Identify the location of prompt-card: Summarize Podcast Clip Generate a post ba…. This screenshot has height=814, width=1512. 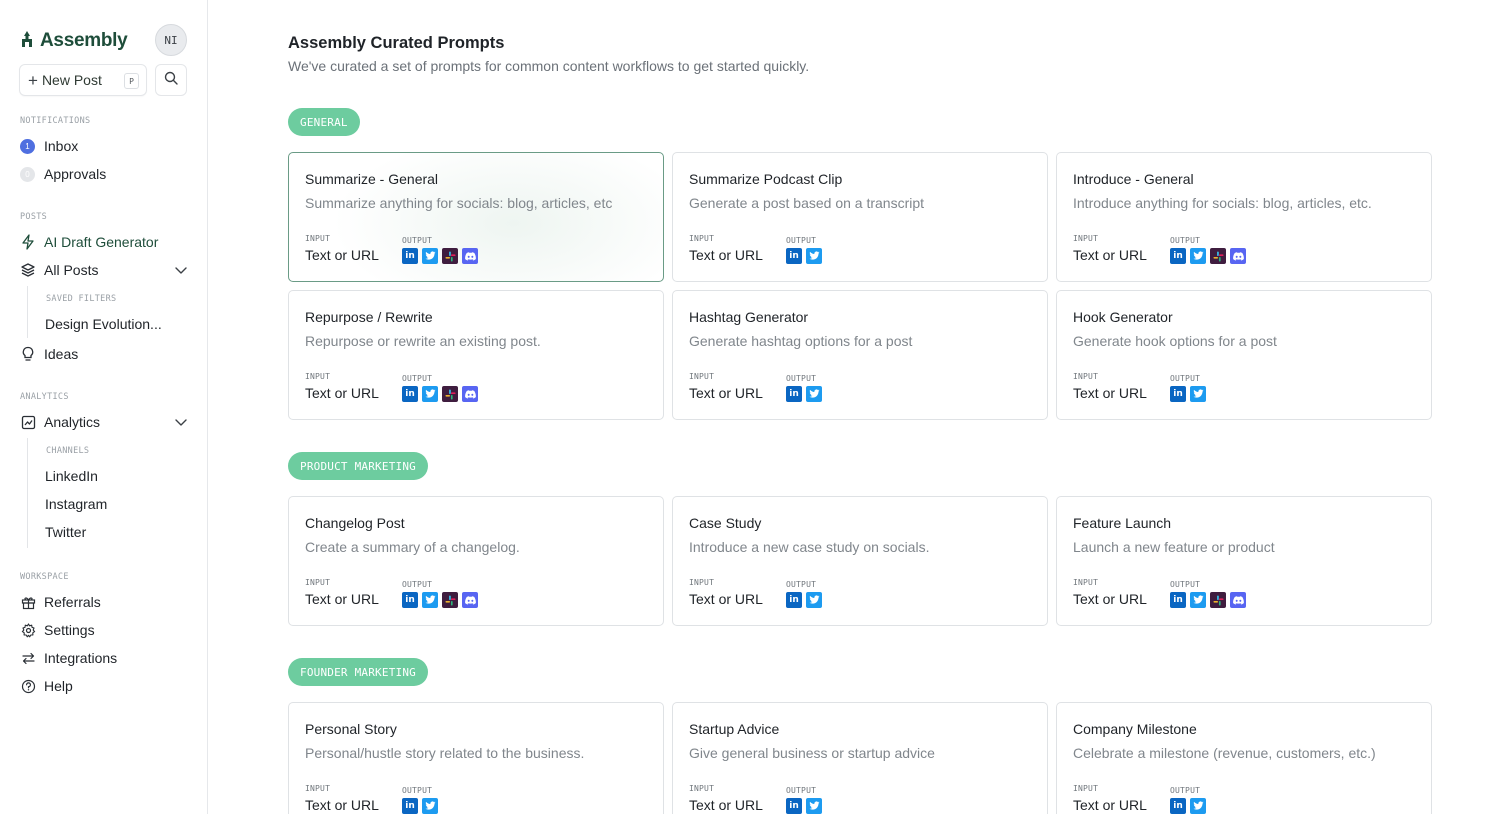
(860, 217).